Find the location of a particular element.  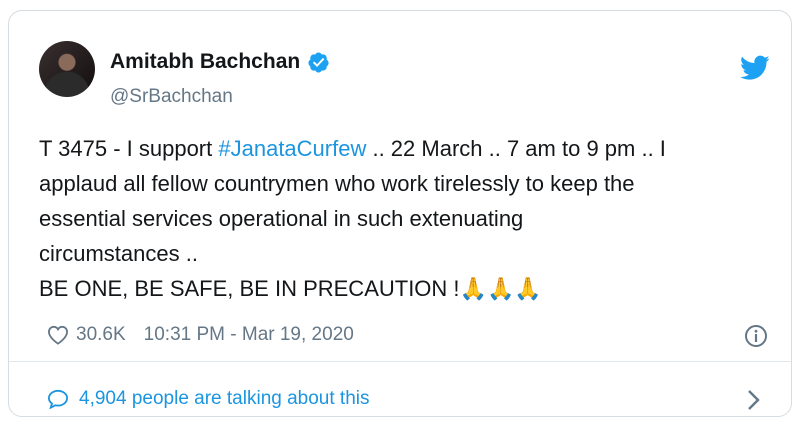

tweet-line-4: circumstances .. is located at coordinates (118, 253).